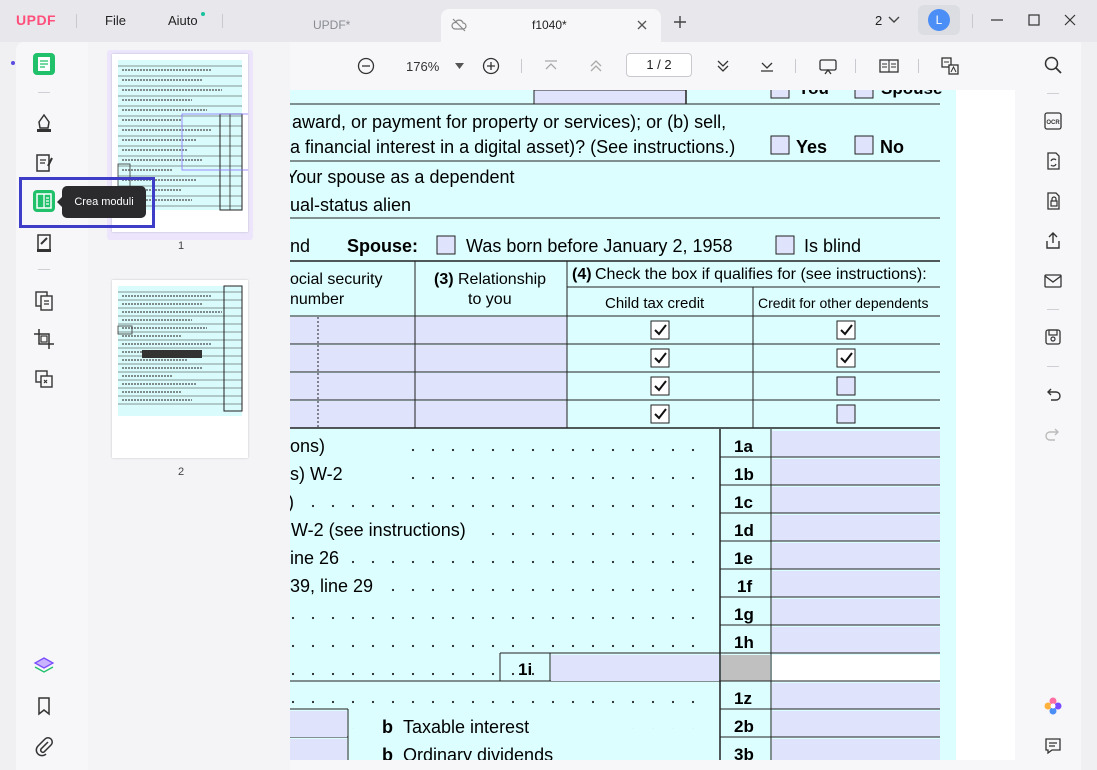 The height and width of the screenshot is (770, 1097). What do you see at coordinates (655, 303) in the screenshot?
I see `dep-col4-child: Child tax credit` at bounding box center [655, 303].